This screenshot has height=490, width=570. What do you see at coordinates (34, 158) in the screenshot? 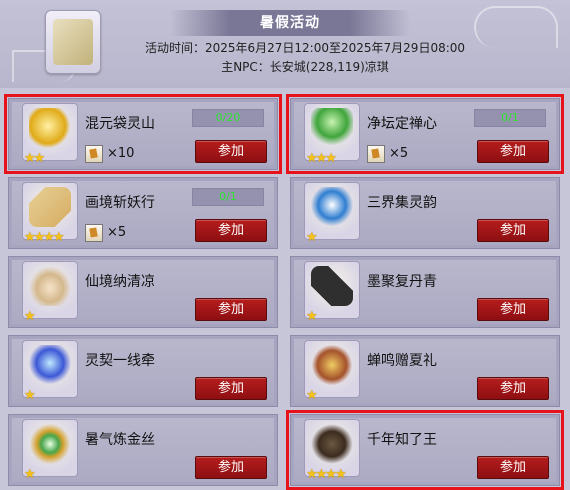
I see `star-rating: ★★` at bounding box center [34, 158].